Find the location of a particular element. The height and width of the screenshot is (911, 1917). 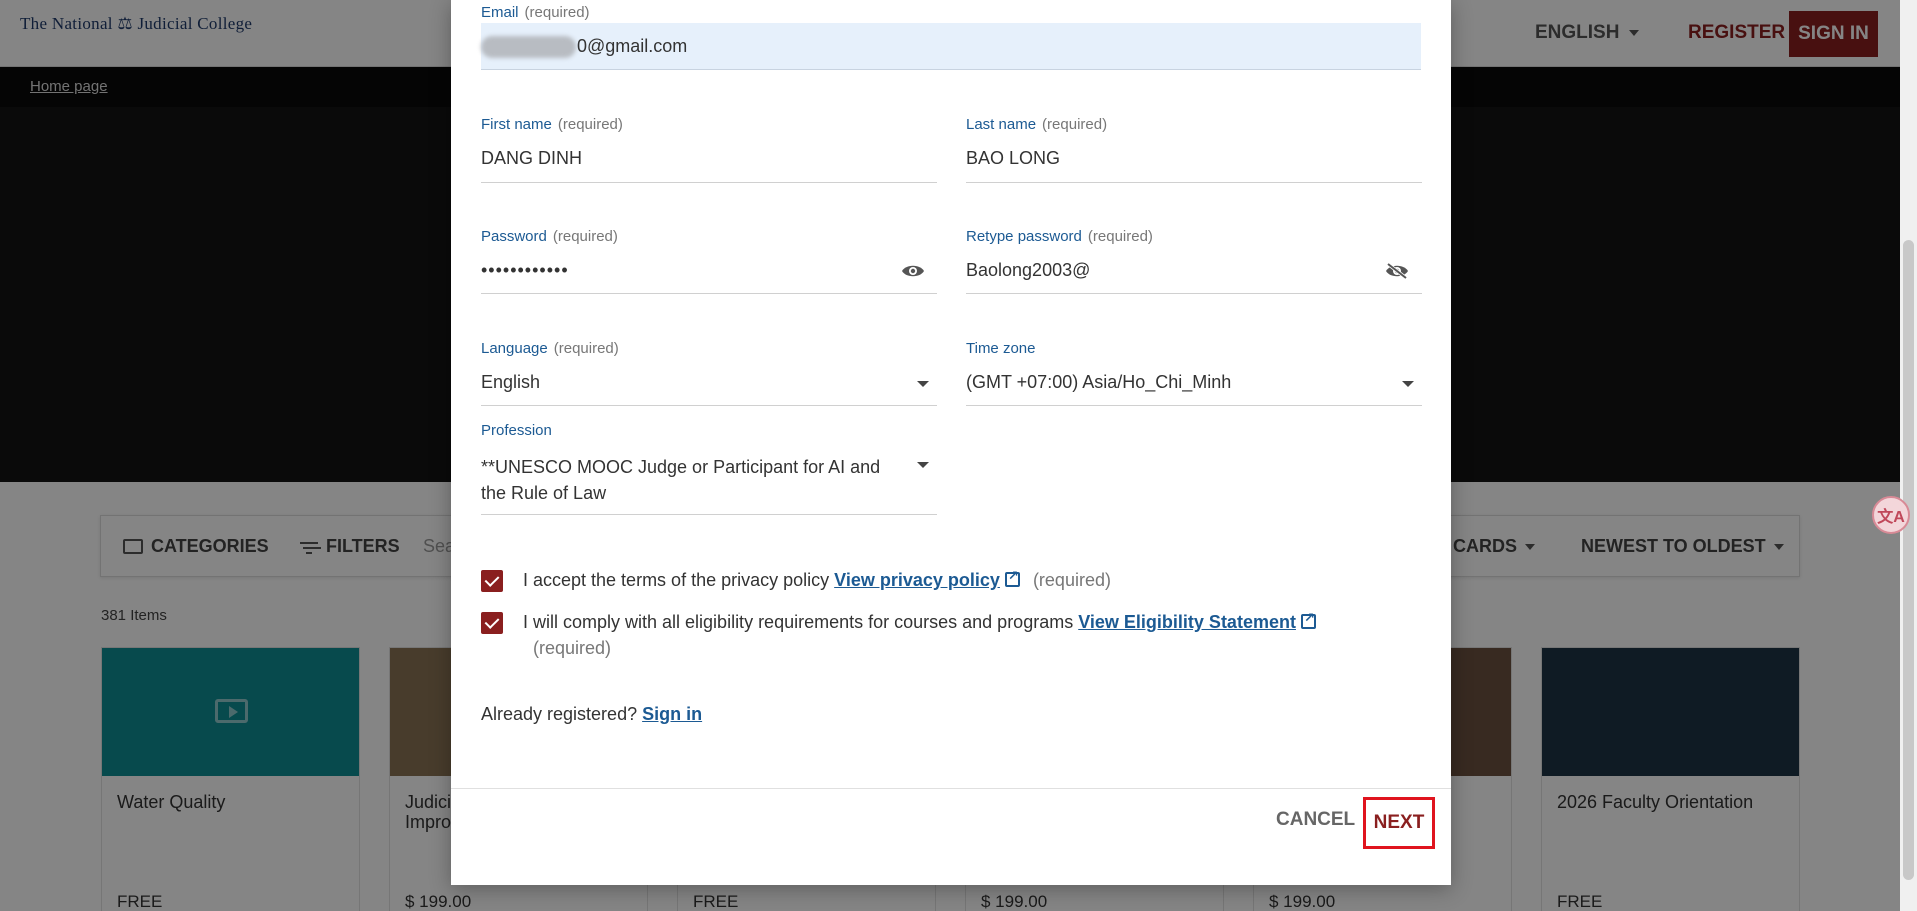

password-field: •••••••••••• is located at coordinates (525, 270).